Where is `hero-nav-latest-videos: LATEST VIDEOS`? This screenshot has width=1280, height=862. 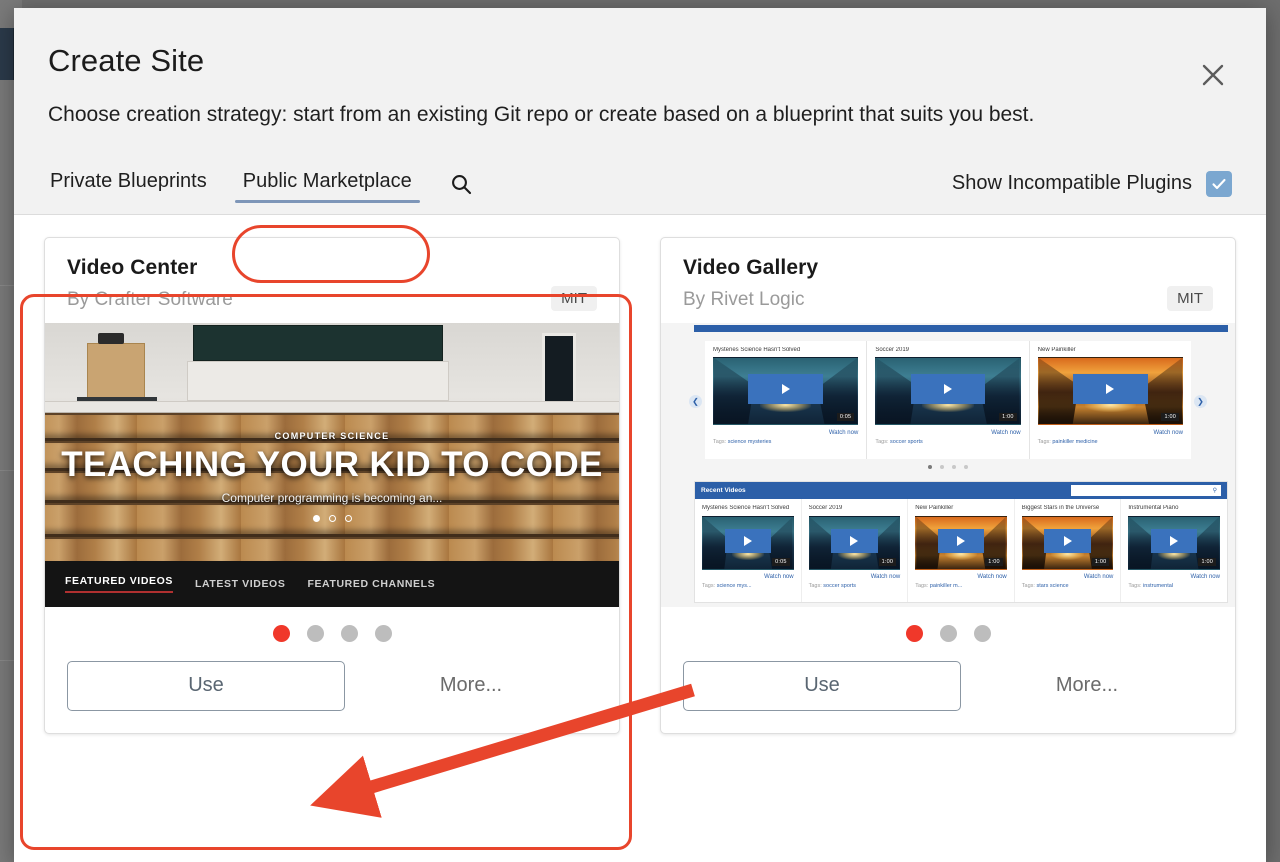 hero-nav-latest-videos: LATEST VIDEOS is located at coordinates (240, 584).